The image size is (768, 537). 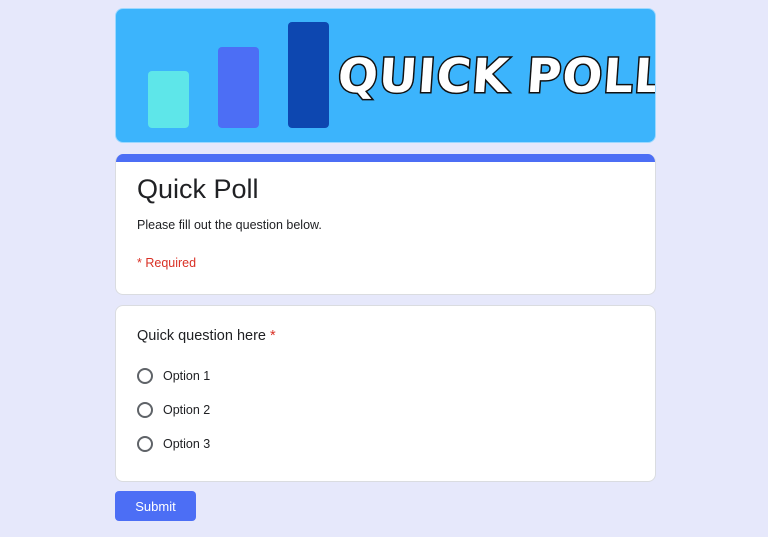 I want to click on banner-title: QUICK POLL, so click(x=495, y=77).